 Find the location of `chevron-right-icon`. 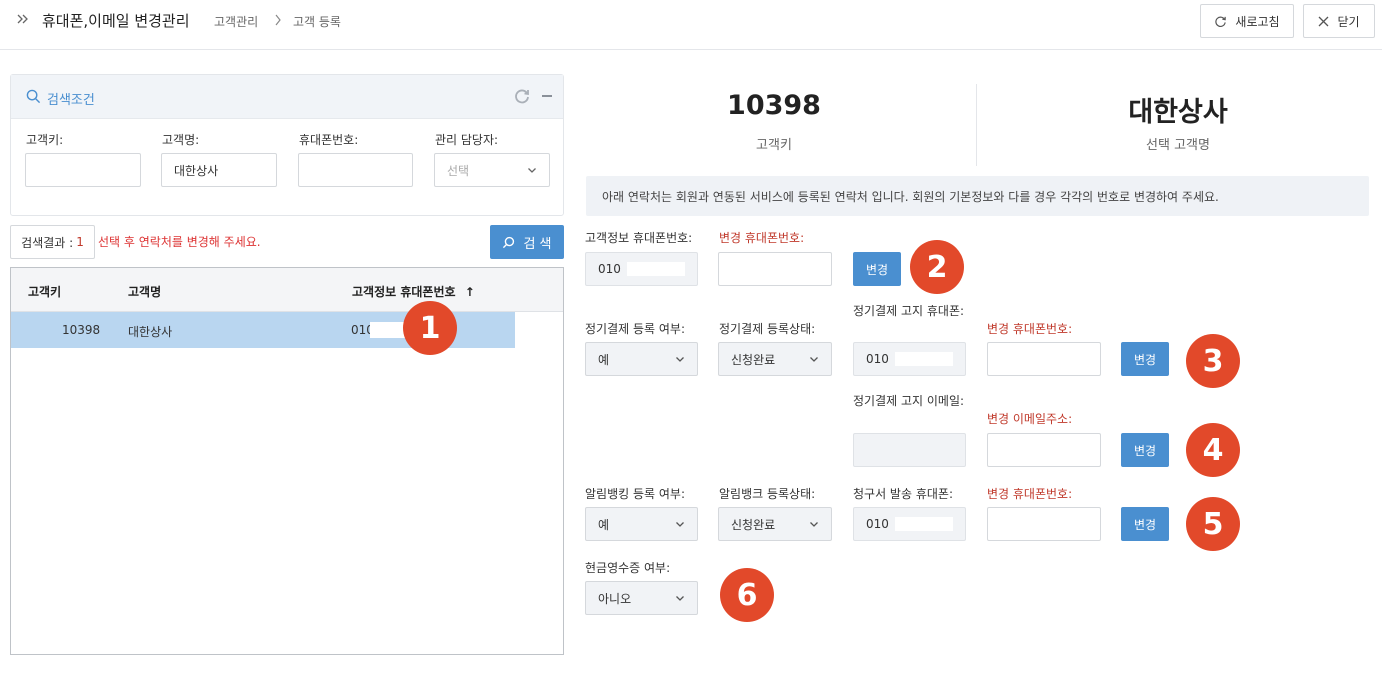

chevron-right-icon is located at coordinates (278, 20).